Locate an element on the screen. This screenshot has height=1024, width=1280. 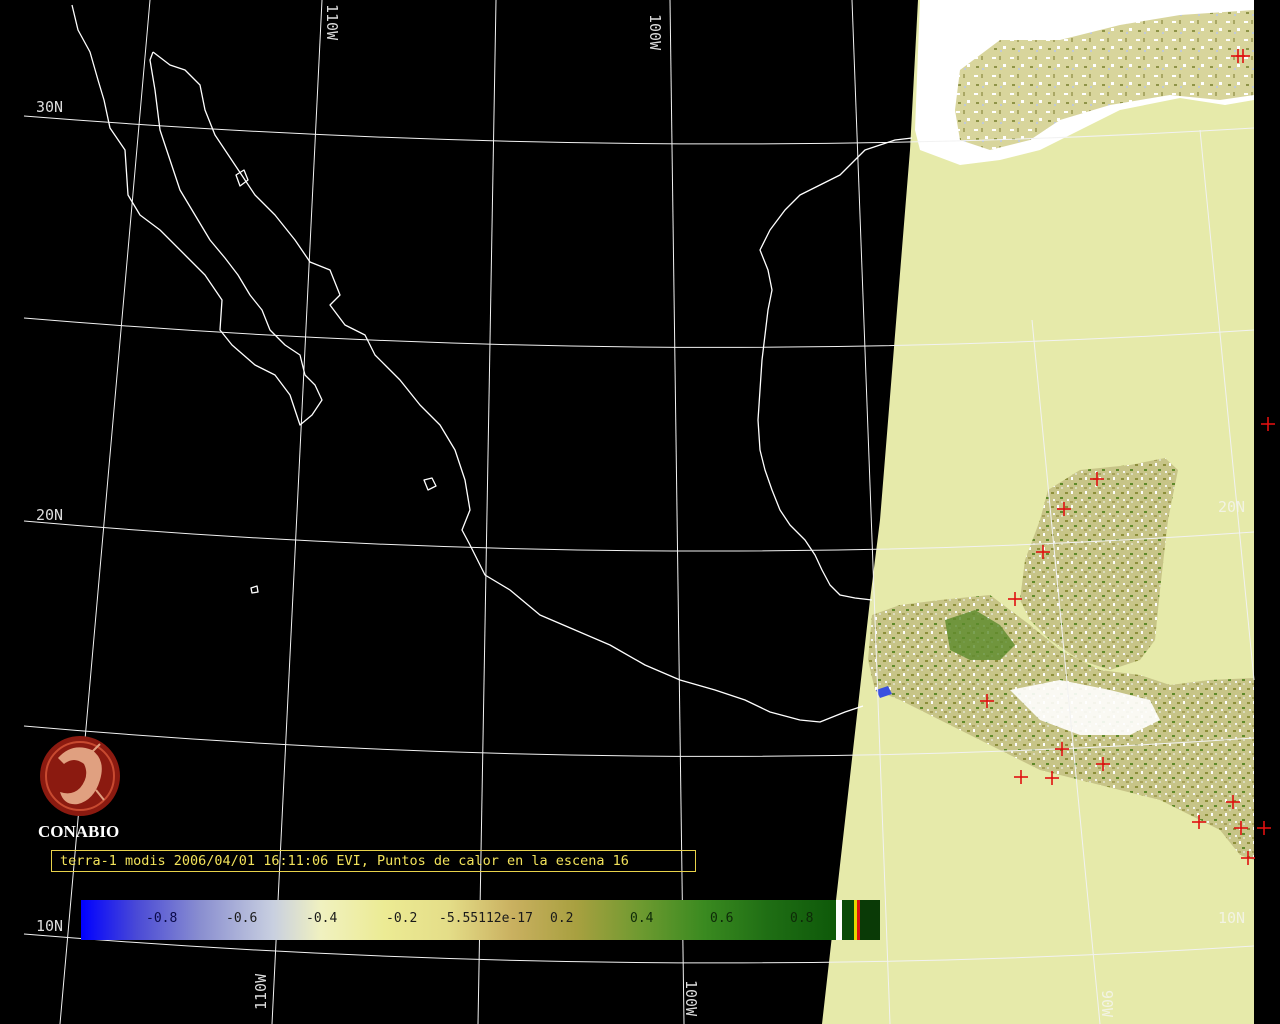
label-lat-30: 30N is located at coordinates (49, 107).